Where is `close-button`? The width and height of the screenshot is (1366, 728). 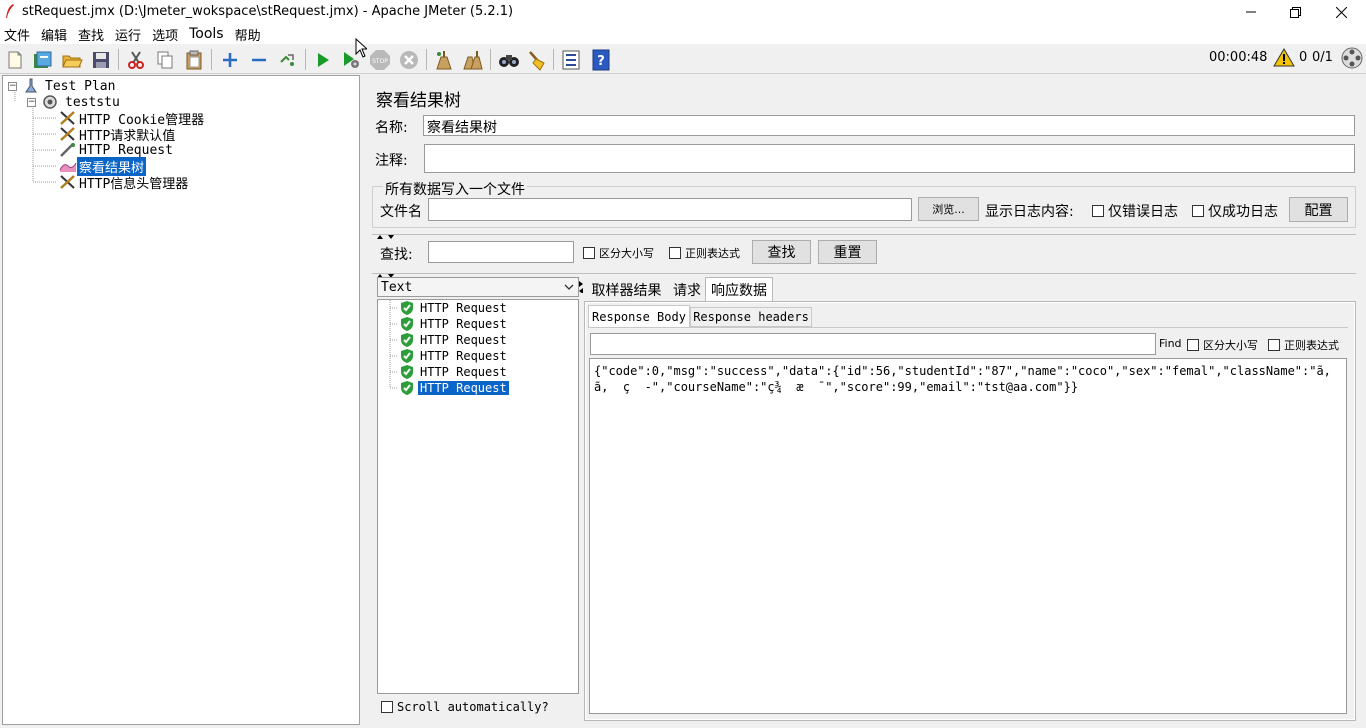
close-button is located at coordinates (1341, 12).